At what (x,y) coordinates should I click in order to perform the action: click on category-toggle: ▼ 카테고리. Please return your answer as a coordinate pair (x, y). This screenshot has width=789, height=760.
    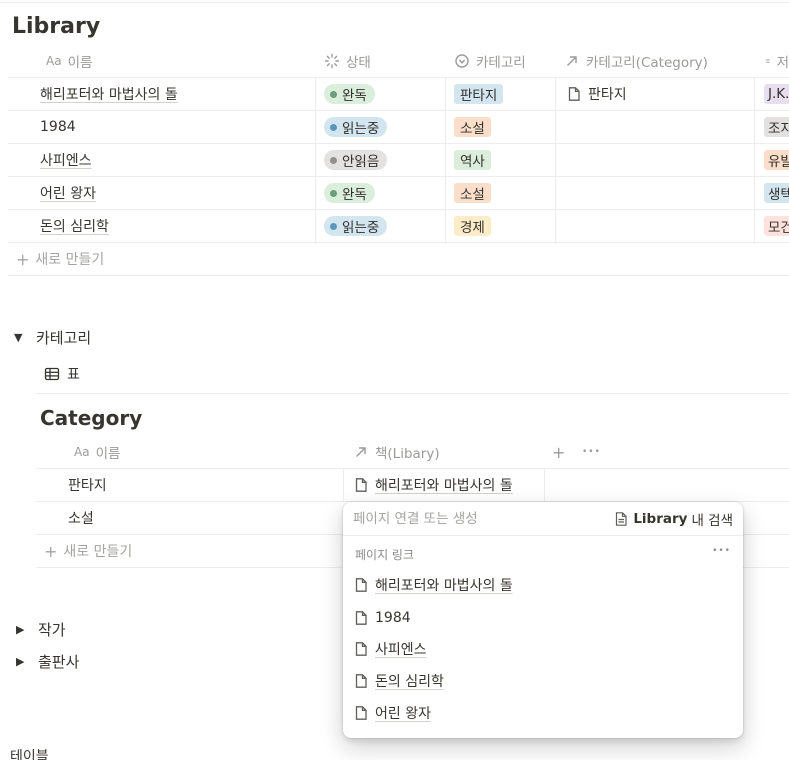
    Looking at the image, I should click on (52, 337).